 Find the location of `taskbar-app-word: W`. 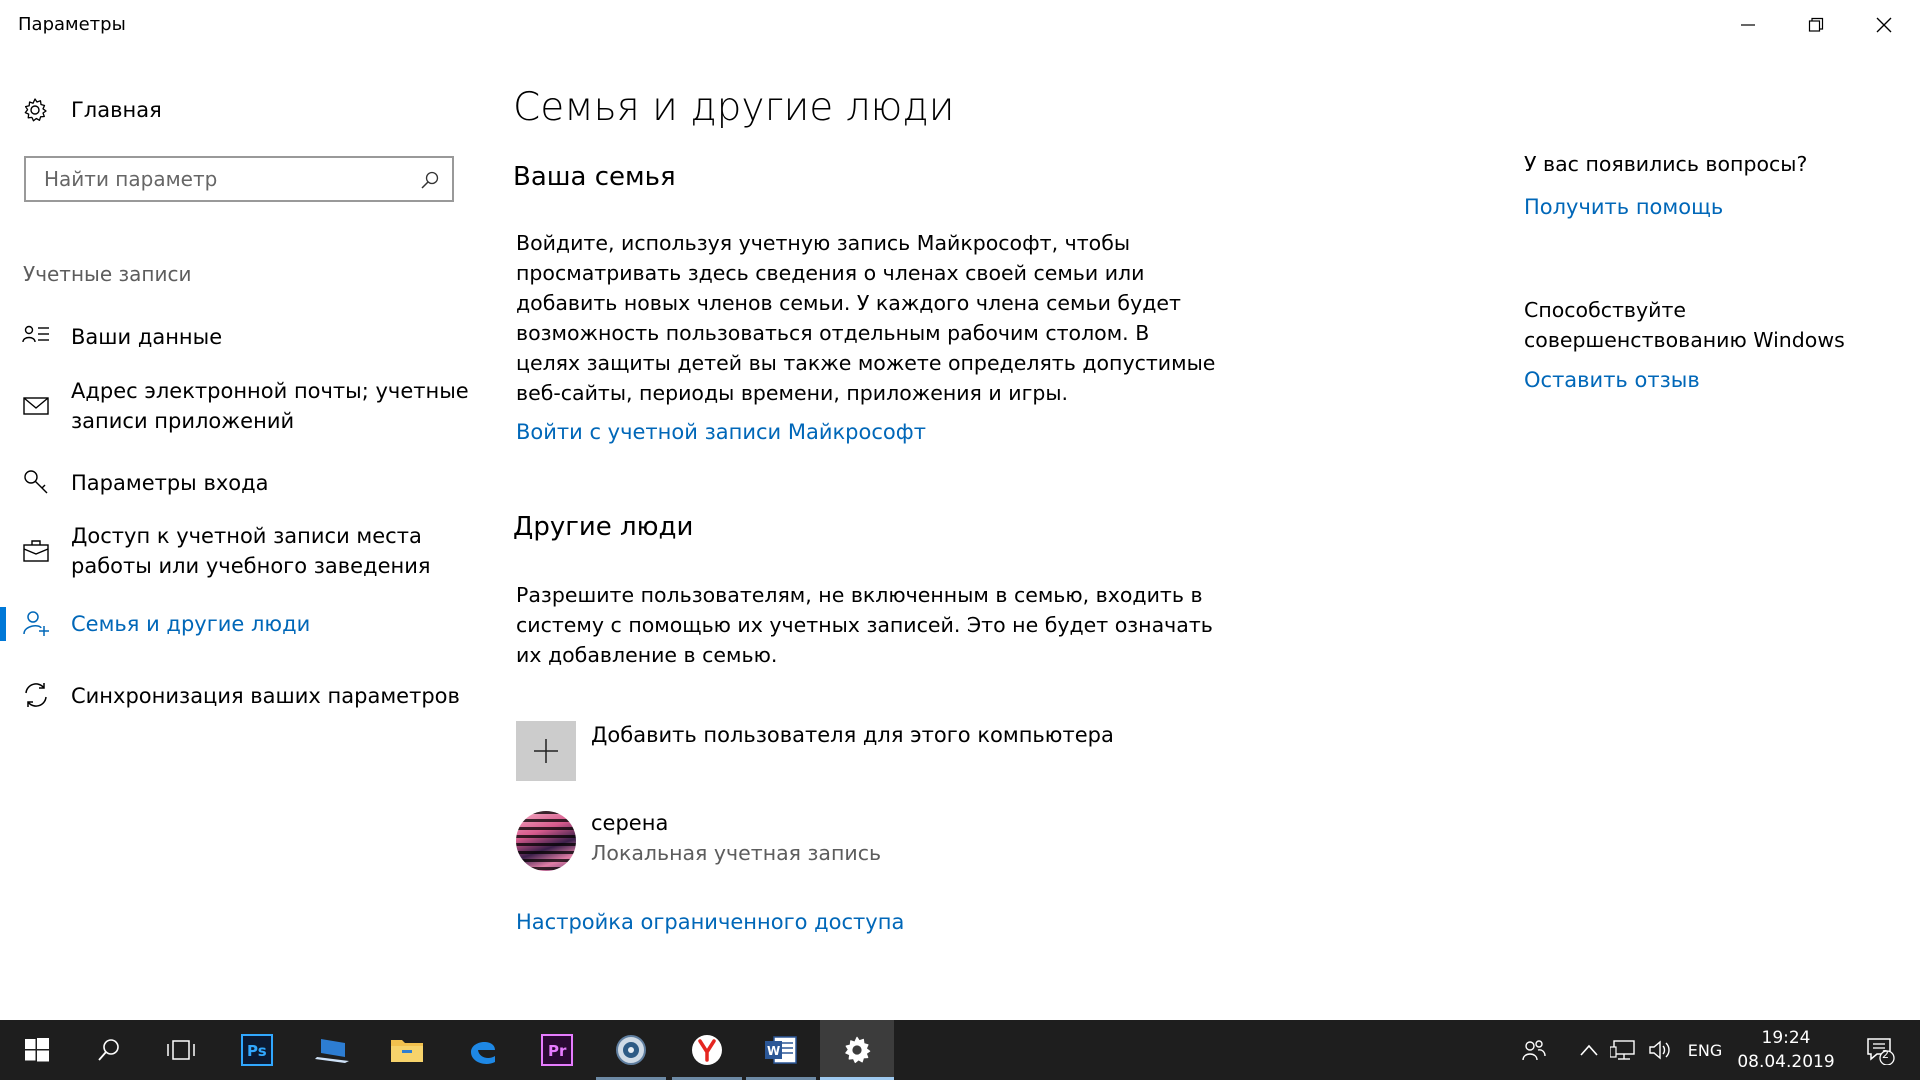

taskbar-app-word: W is located at coordinates (781, 1050).